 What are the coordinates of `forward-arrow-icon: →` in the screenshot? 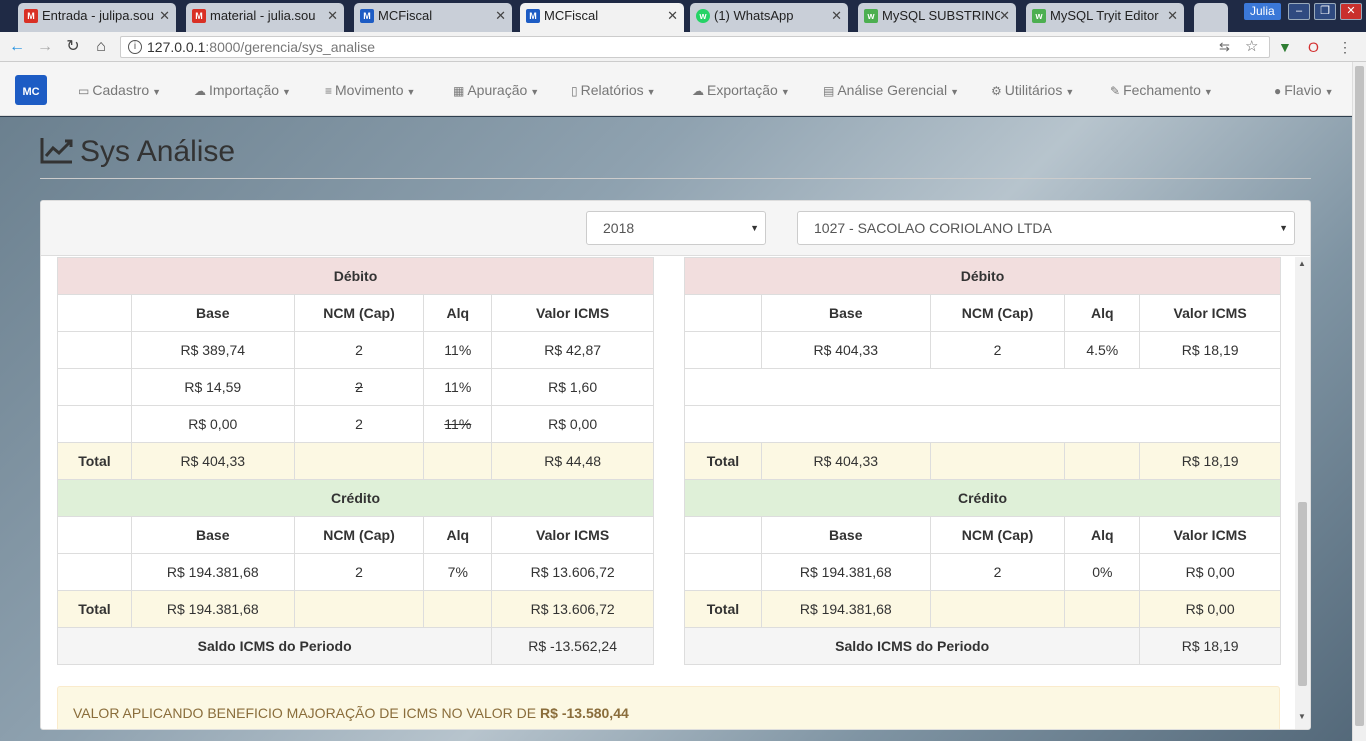 It's located at (45, 47).